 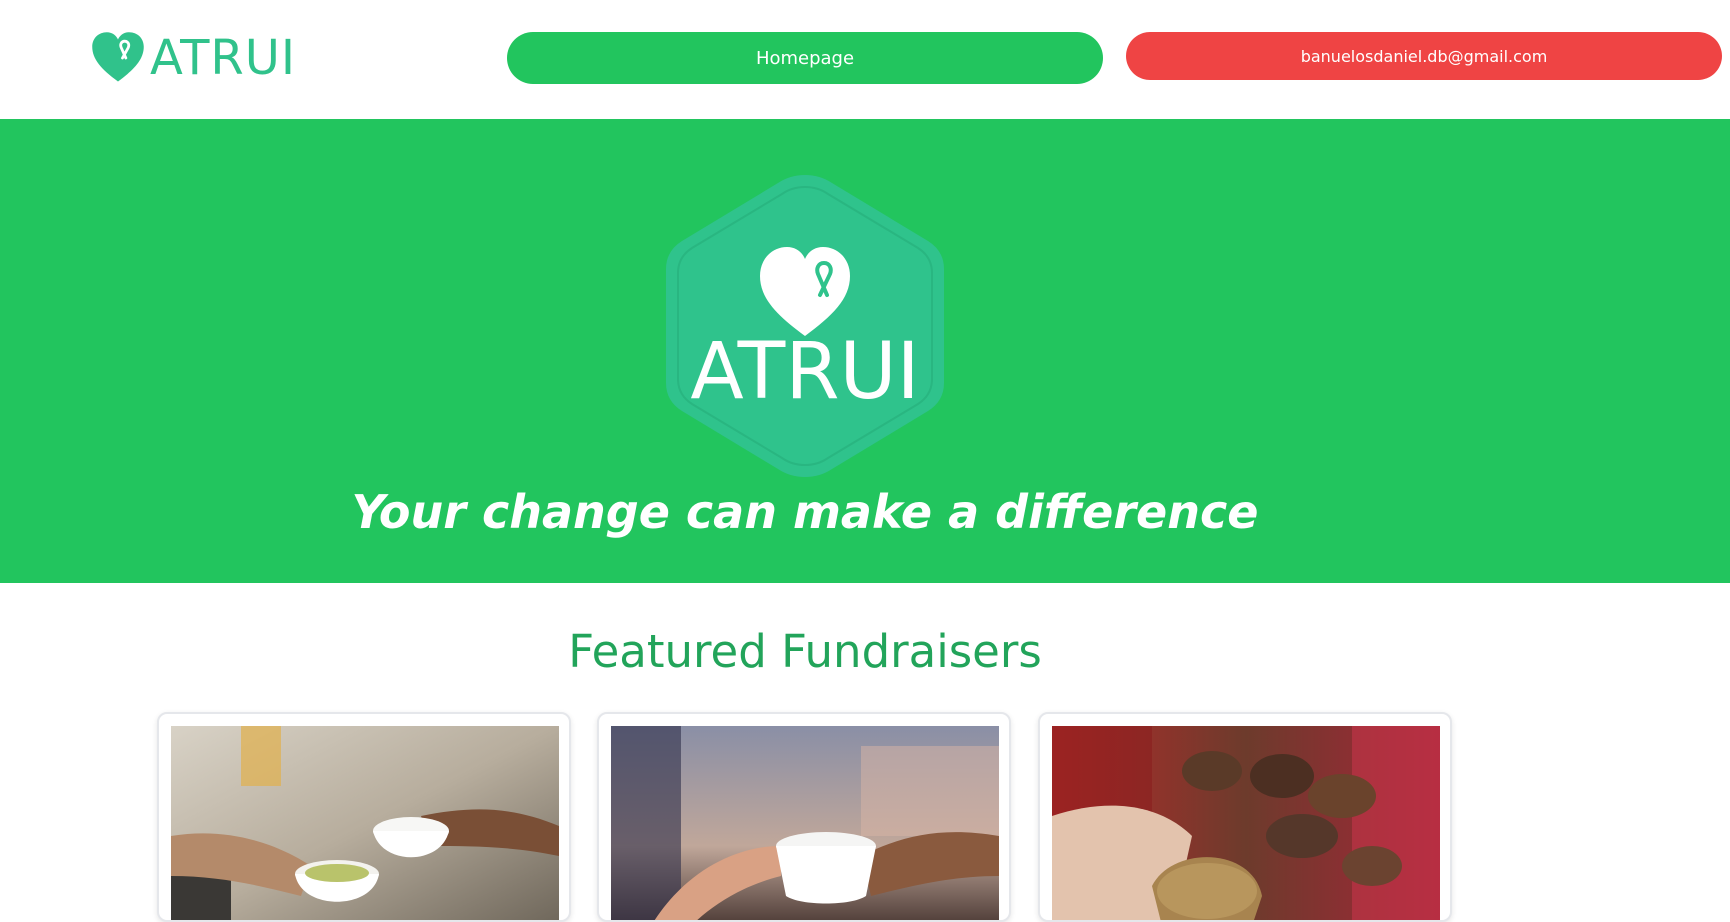 I want to click on hero-tagline: Your change can make a difference, so click(x=805, y=512).